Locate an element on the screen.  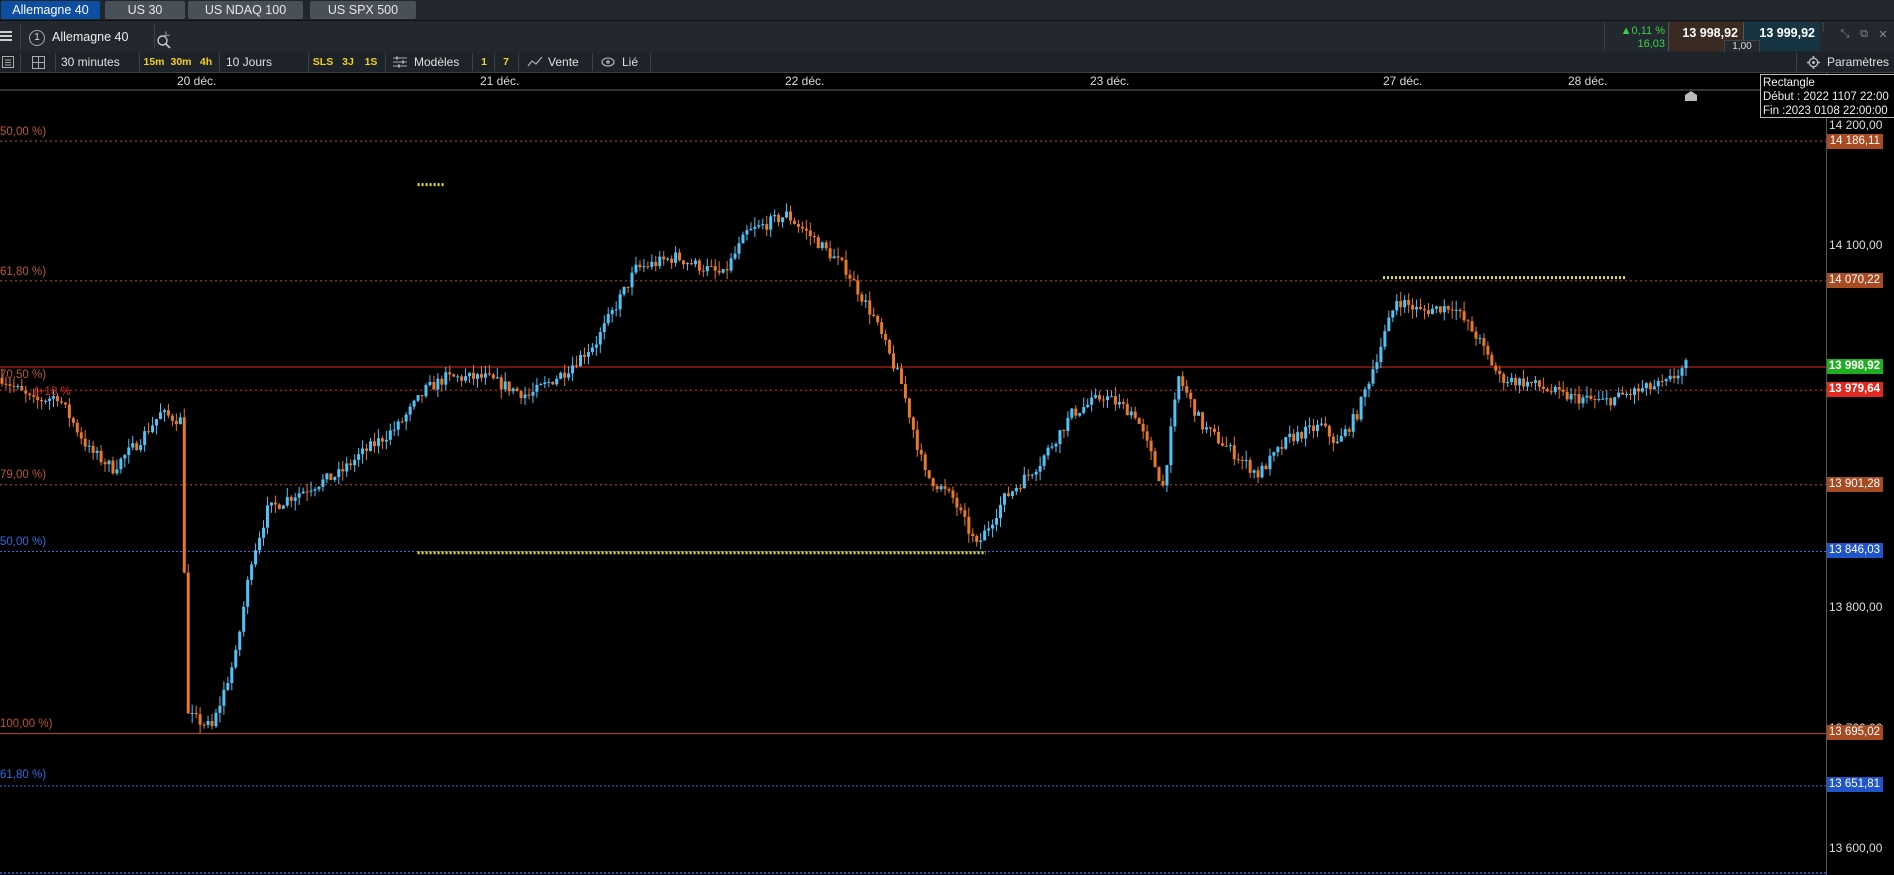
fib-level-label: 70,50 %) is located at coordinates (23, 375).